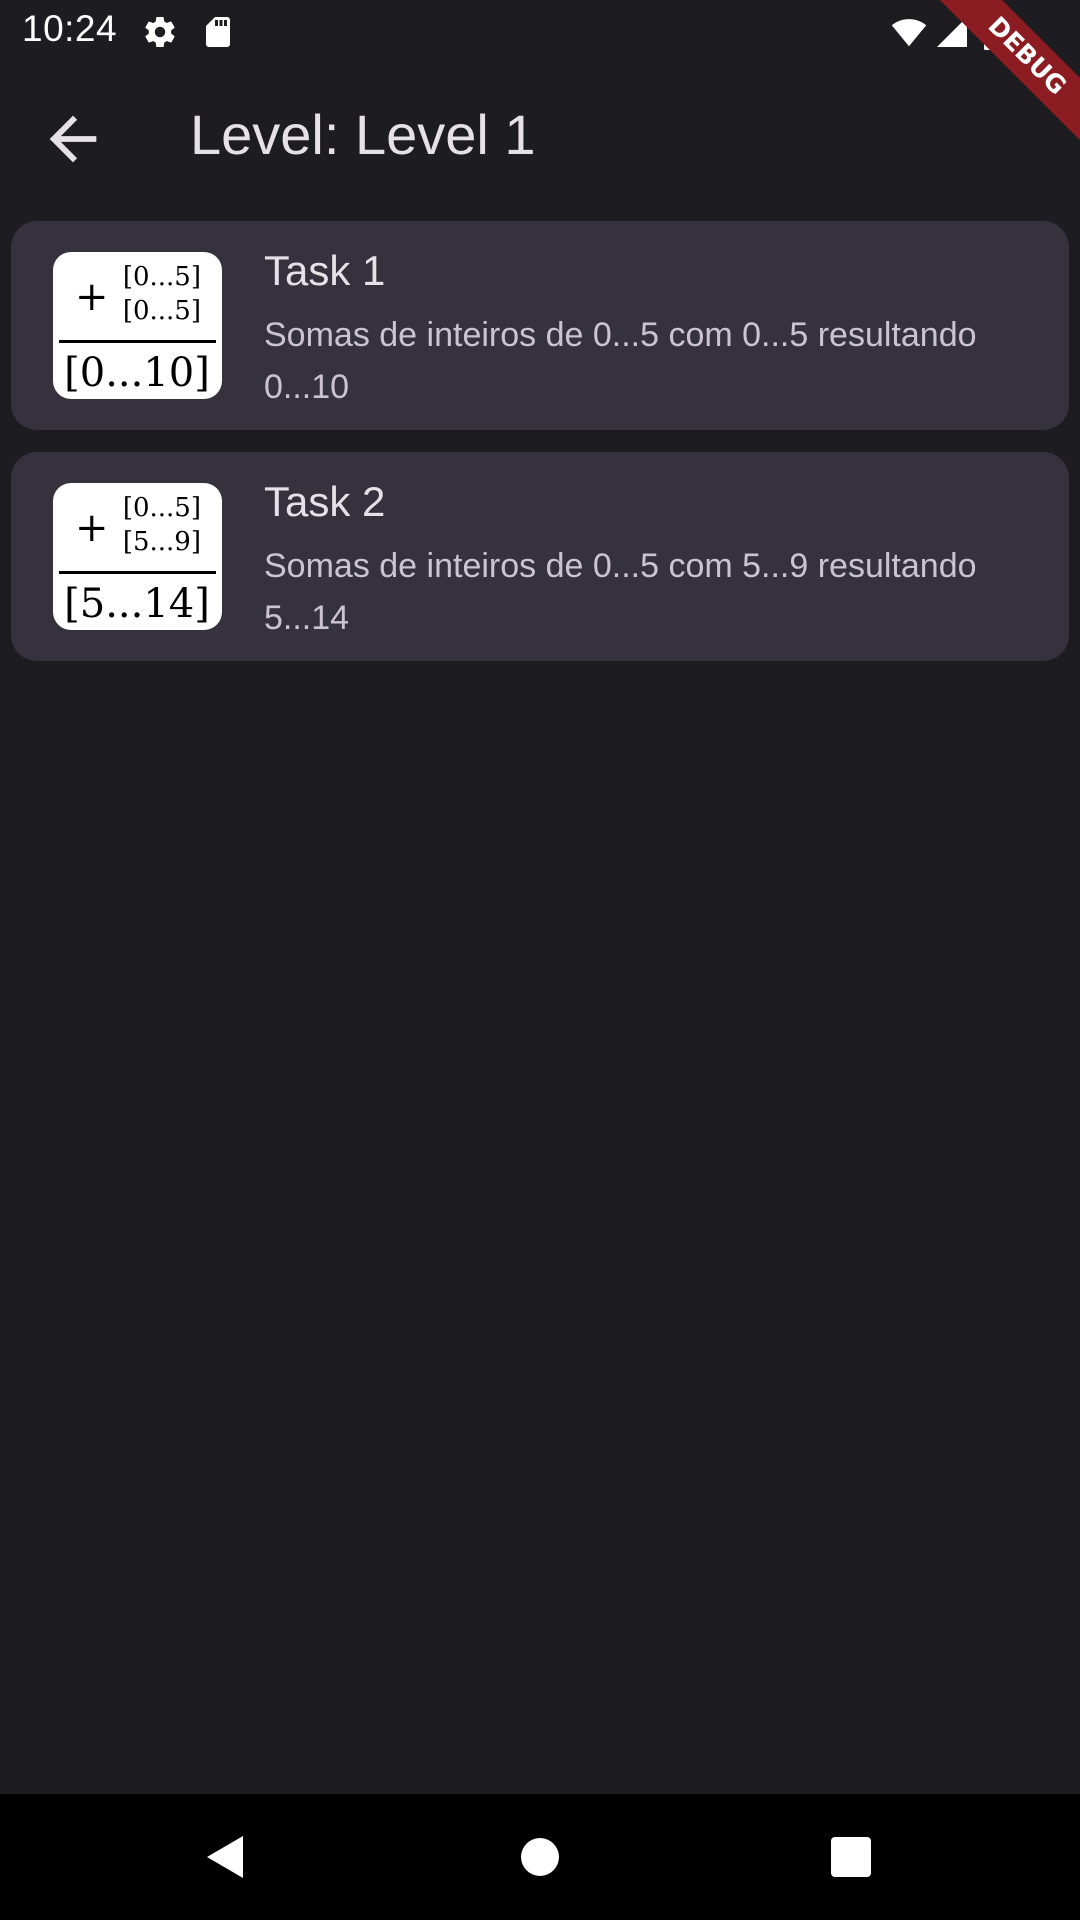 The width and height of the screenshot is (1080, 1920). Describe the element at coordinates (540, 32) in the screenshot. I see `status-bar: 10:24` at that location.